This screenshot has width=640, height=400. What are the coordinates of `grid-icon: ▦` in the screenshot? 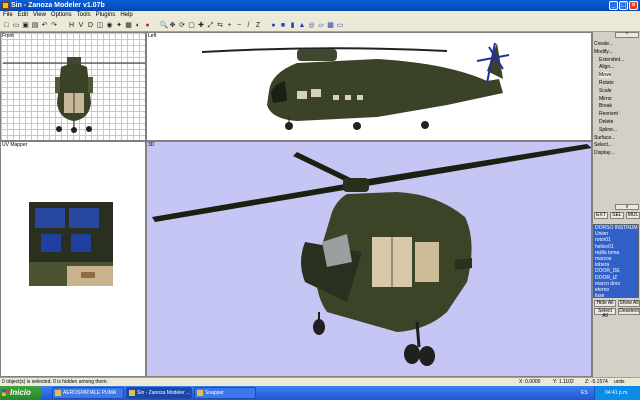 It's located at (330, 25).